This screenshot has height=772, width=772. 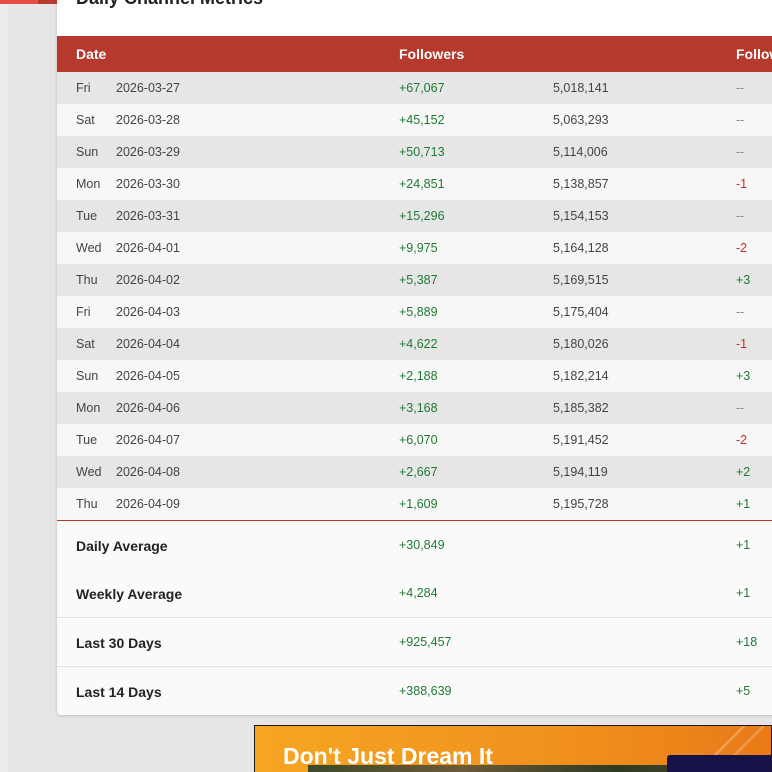 I want to click on row-date: 2026-04-04, so click(x=148, y=344).